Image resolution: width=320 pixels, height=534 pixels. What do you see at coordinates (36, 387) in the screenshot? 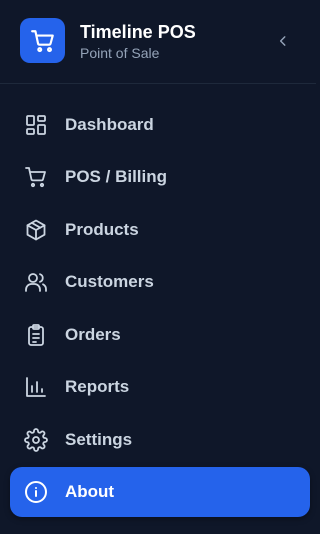
I see `bar-chart-icon` at bounding box center [36, 387].